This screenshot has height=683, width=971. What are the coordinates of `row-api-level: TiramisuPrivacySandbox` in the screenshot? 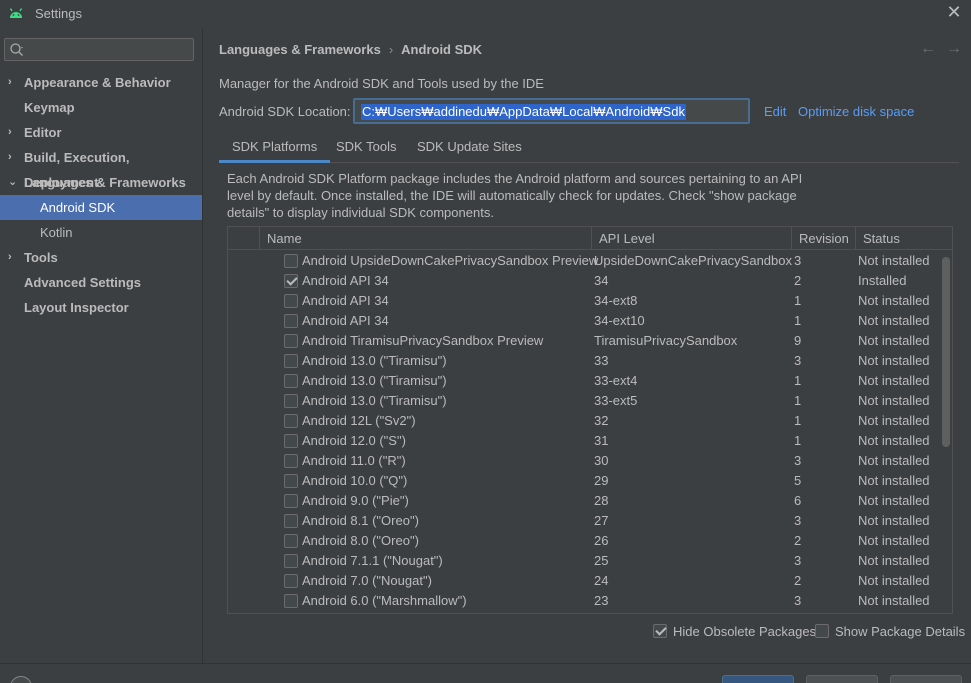 It's located at (666, 340).